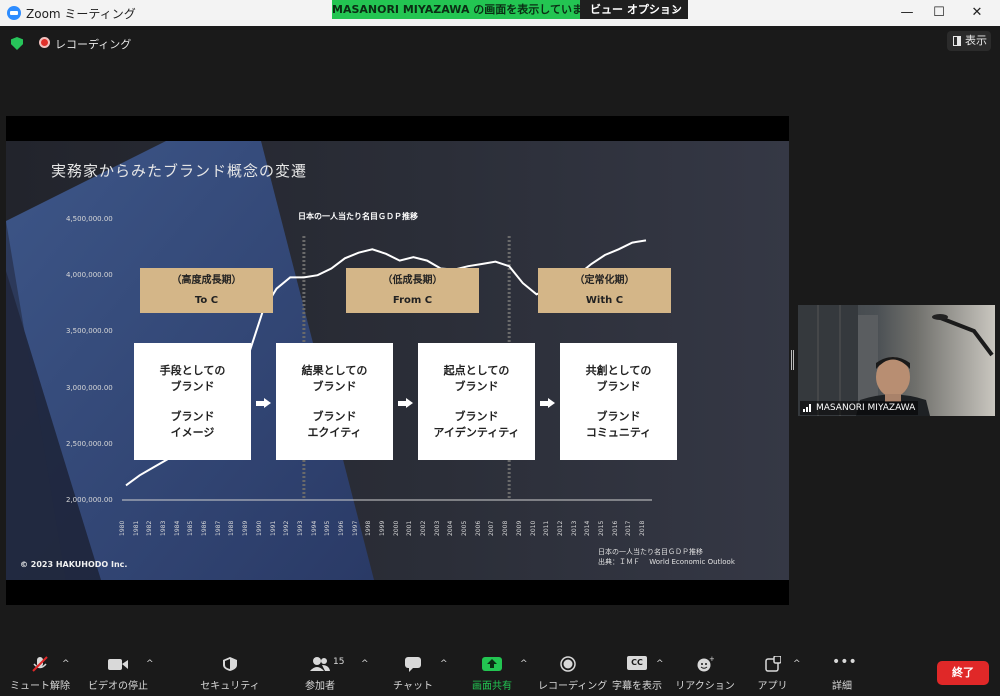 The image size is (1000, 696). Describe the element at coordinates (334, 370) in the screenshot. I see `concept-line: 結果としての` at that location.